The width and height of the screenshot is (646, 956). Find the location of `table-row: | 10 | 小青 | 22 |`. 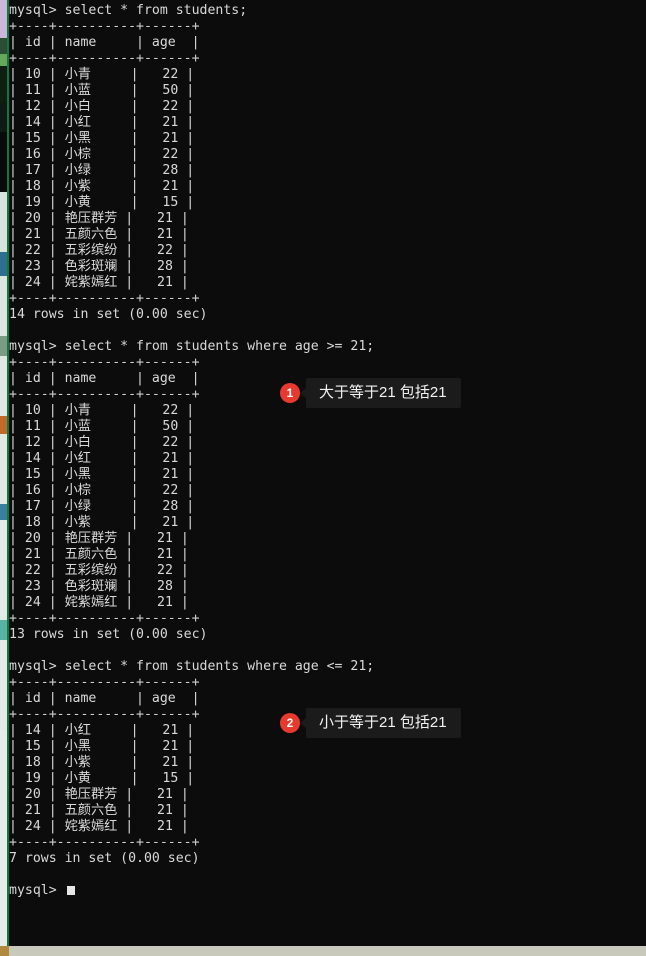

table-row: | 10 | 小青 | 22 | is located at coordinates (102, 74).